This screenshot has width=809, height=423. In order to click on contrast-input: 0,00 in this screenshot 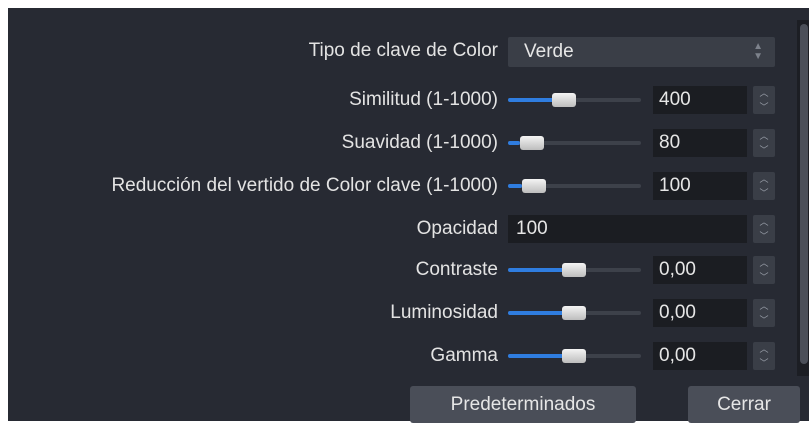, I will do `click(700, 270)`.